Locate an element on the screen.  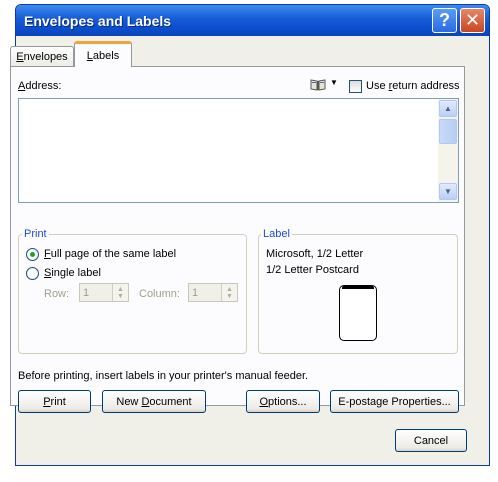
options-key: O is located at coordinates (264, 401).